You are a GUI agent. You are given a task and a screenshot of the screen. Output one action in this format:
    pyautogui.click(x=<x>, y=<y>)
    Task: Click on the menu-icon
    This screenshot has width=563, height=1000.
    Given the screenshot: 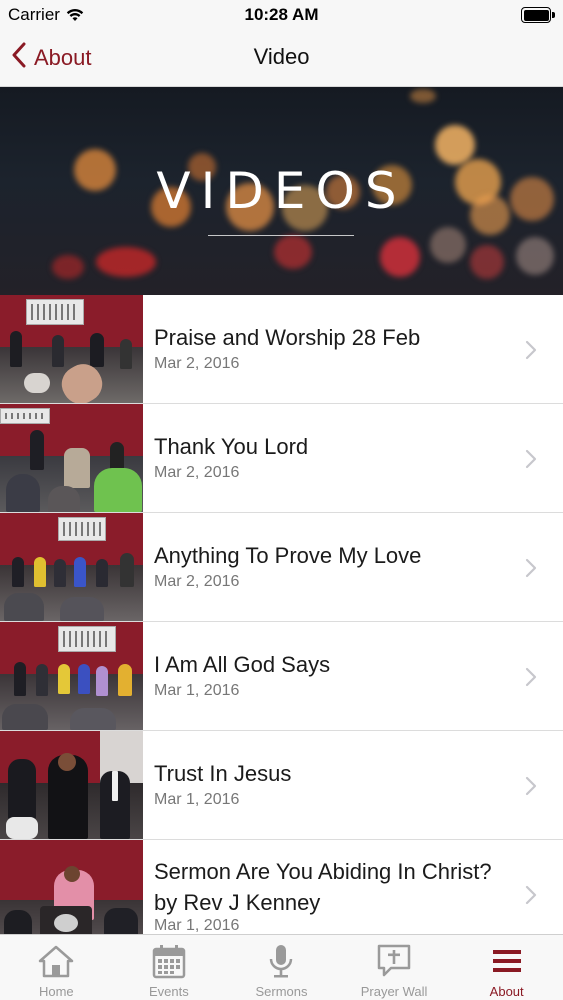 What is the action you would take?
    pyautogui.click(x=506, y=961)
    